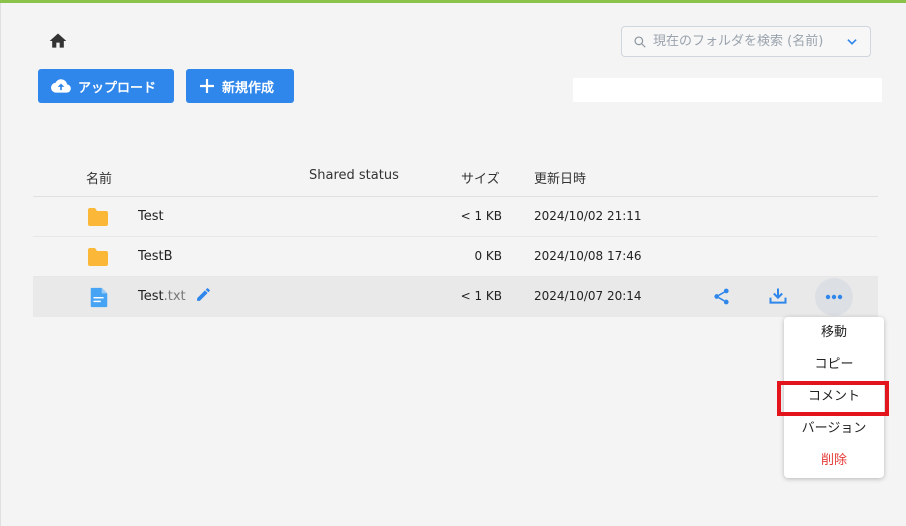 This screenshot has width=906, height=526. What do you see at coordinates (480, 177) in the screenshot?
I see `column-header-size: サイズ` at bounding box center [480, 177].